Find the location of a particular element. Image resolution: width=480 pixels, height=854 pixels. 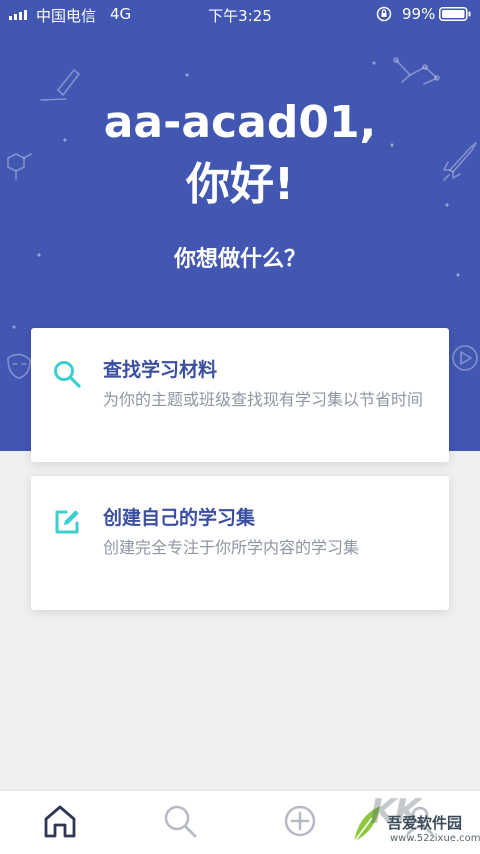

edit-icon is located at coordinates (67, 522).